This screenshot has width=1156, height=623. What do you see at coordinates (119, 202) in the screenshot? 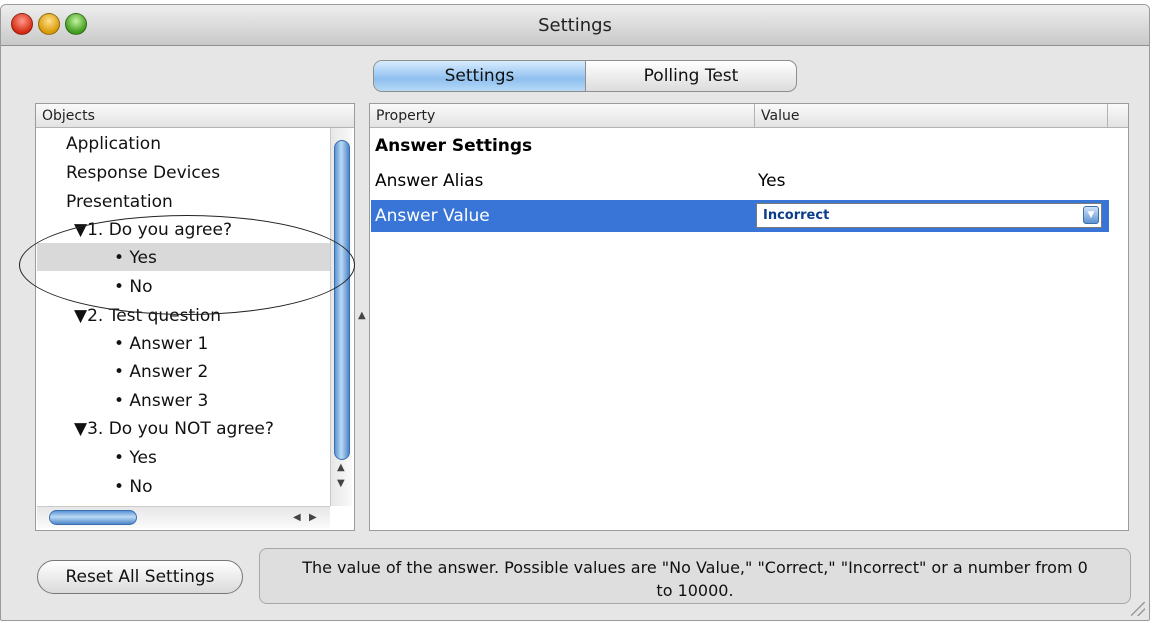
I see `tree-item-presentation: Presentation` at bounding box center [119, 202].